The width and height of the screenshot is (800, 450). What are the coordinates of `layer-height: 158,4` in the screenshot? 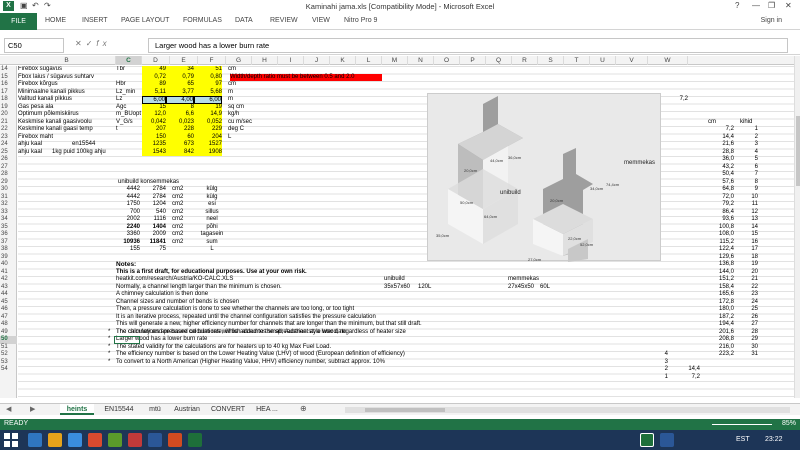 It's located at (719, 288).